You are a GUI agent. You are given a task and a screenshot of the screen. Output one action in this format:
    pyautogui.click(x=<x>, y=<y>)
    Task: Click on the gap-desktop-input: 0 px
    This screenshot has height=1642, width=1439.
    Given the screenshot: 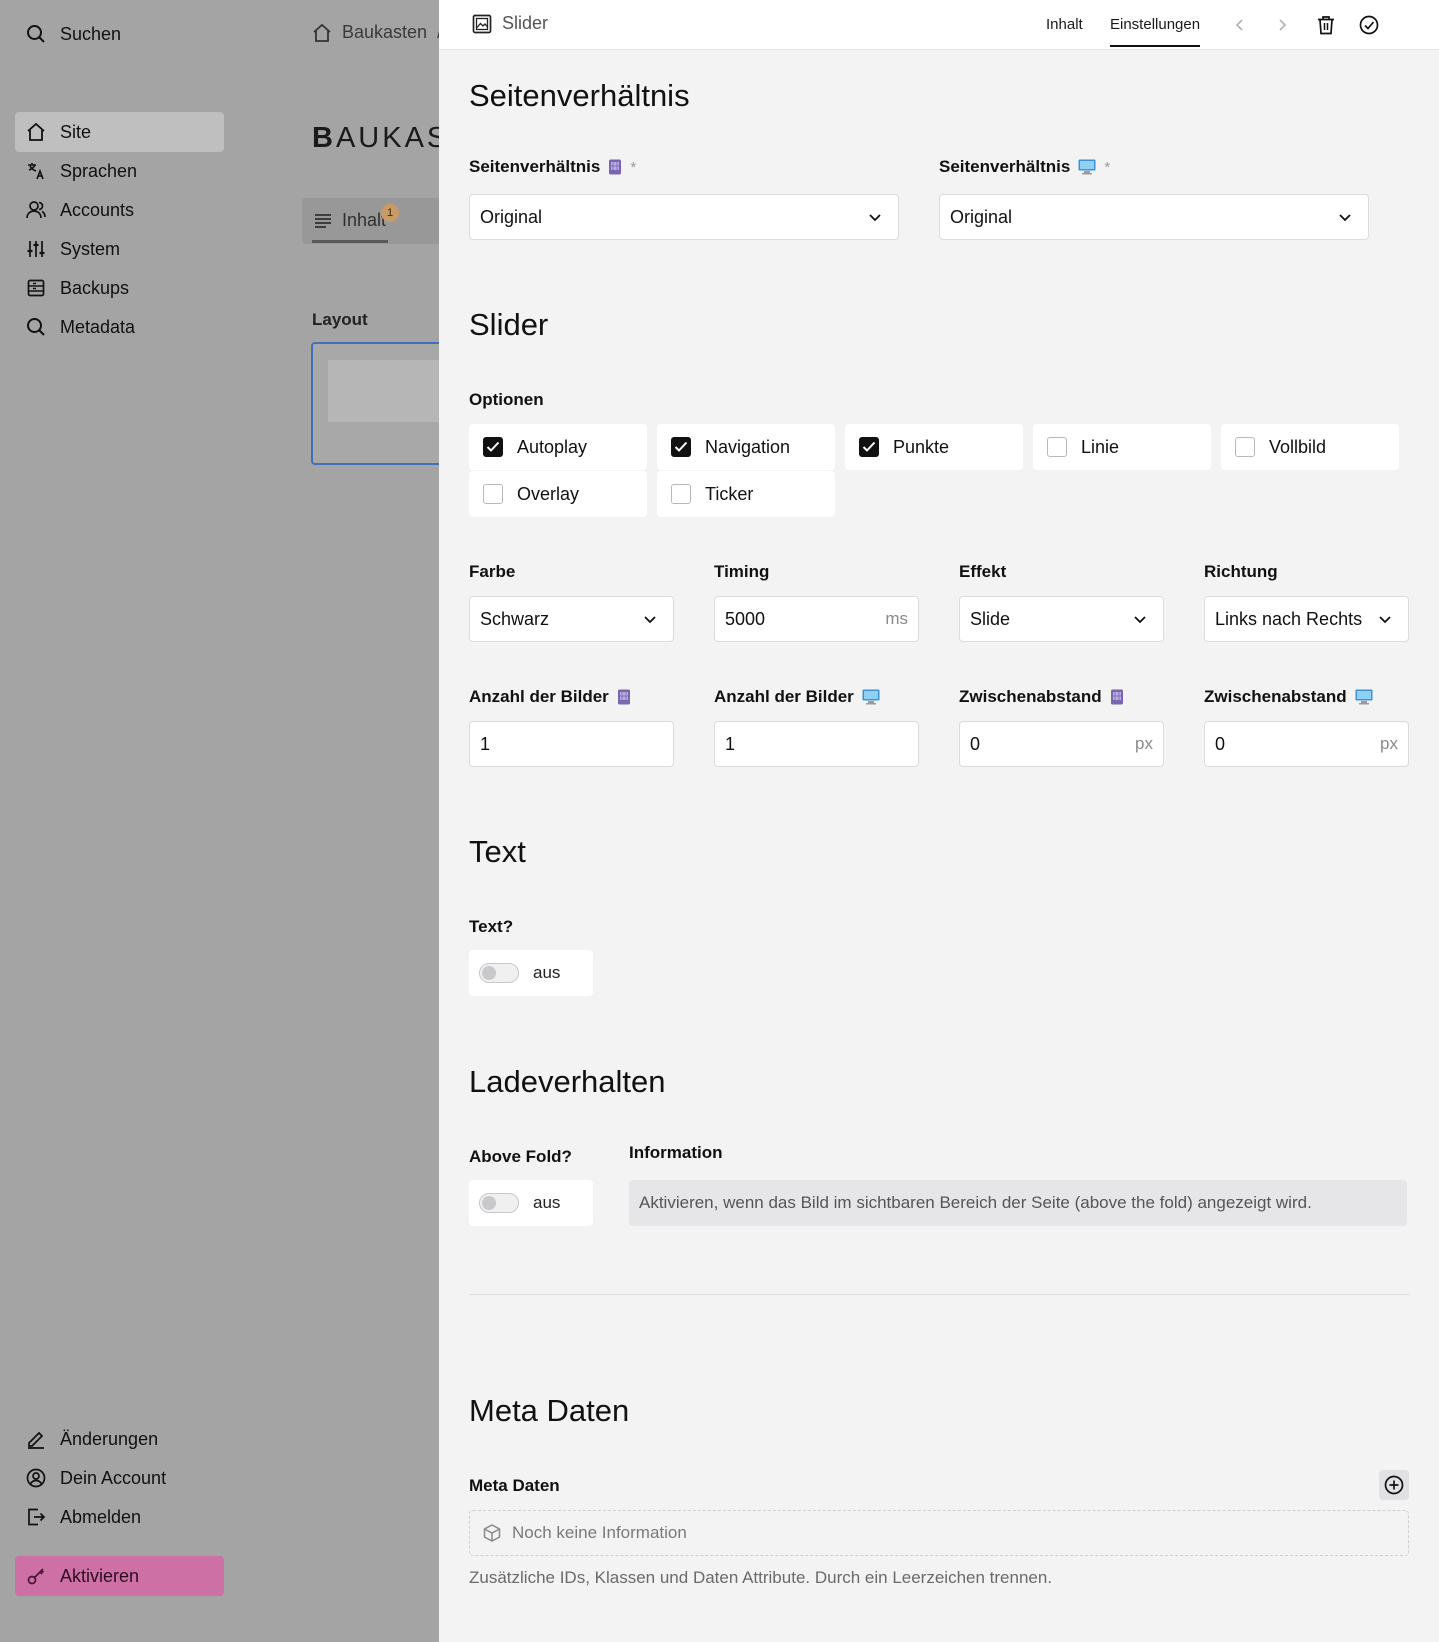 What is the action you would take?
    pyautogui.click(x=1306, y=744)
    